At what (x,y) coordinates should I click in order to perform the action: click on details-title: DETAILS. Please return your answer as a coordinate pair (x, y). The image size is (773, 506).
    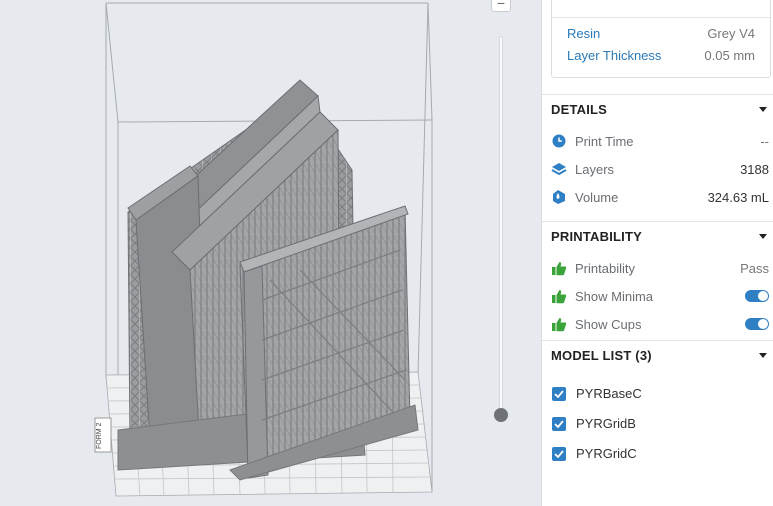
    Looking at the image, I should click on (579, 109).